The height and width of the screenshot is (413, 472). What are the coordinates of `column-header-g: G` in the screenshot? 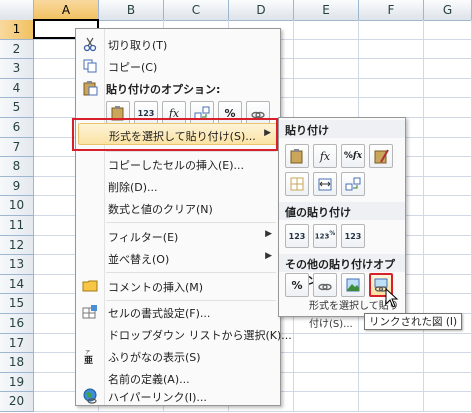 It's located at (448, 10).